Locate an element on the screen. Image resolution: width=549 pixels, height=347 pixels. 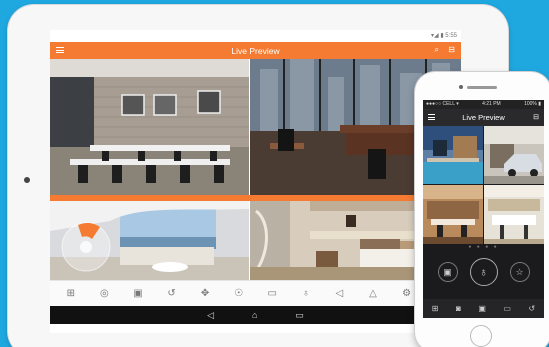
phone-bottom-toolbar: ⊞ ◙ ▣ ▭ ↺ is located at coordinates (483, 308).